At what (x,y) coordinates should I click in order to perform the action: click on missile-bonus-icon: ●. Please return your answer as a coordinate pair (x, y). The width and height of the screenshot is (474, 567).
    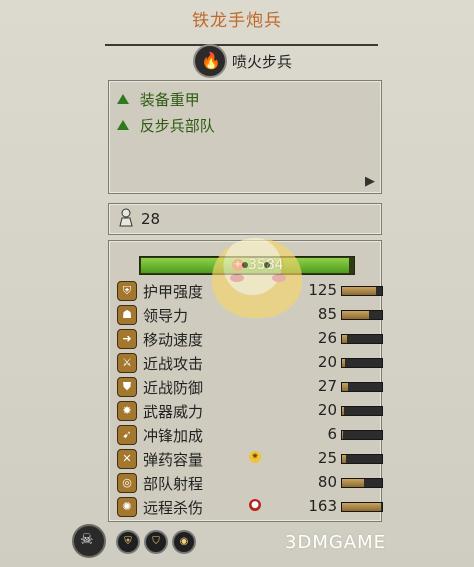
    Looking at the image, I should click on (255, 505).